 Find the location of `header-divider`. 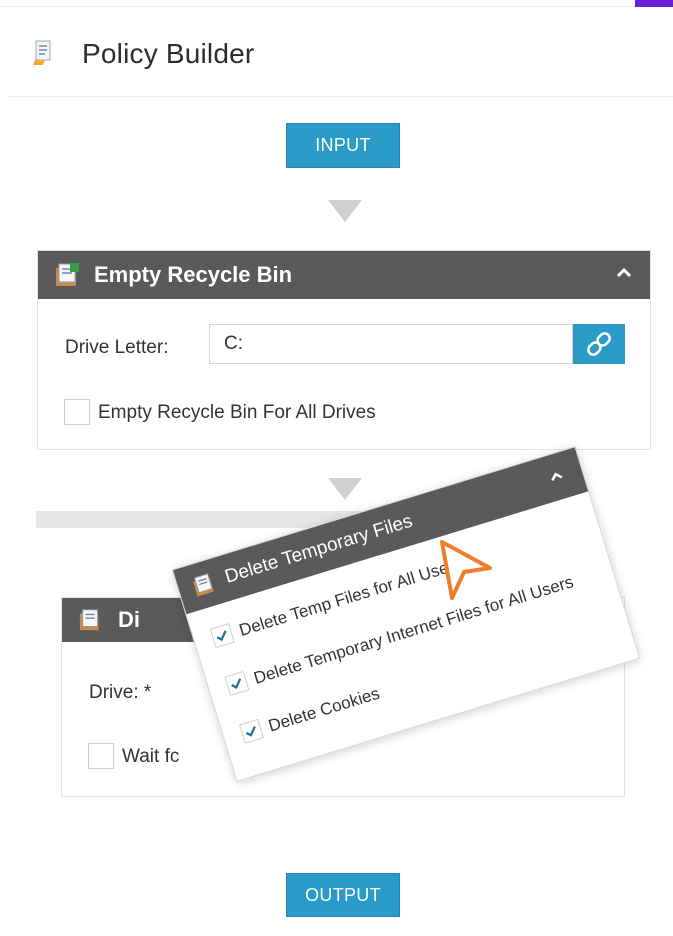

header-divider is located at coordinates (340, 96).